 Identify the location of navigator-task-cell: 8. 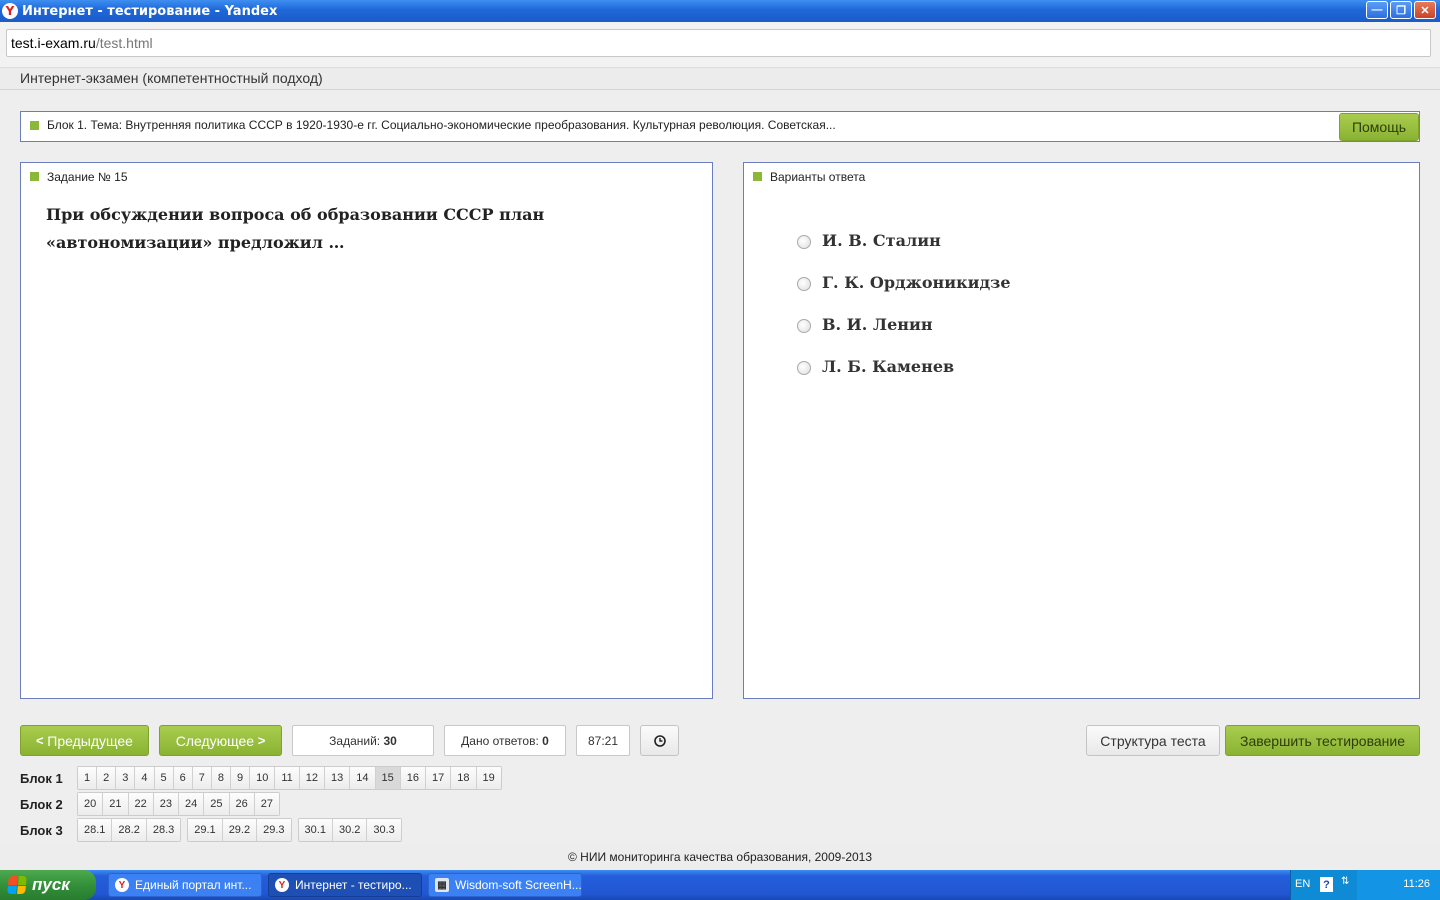
(221, 778).